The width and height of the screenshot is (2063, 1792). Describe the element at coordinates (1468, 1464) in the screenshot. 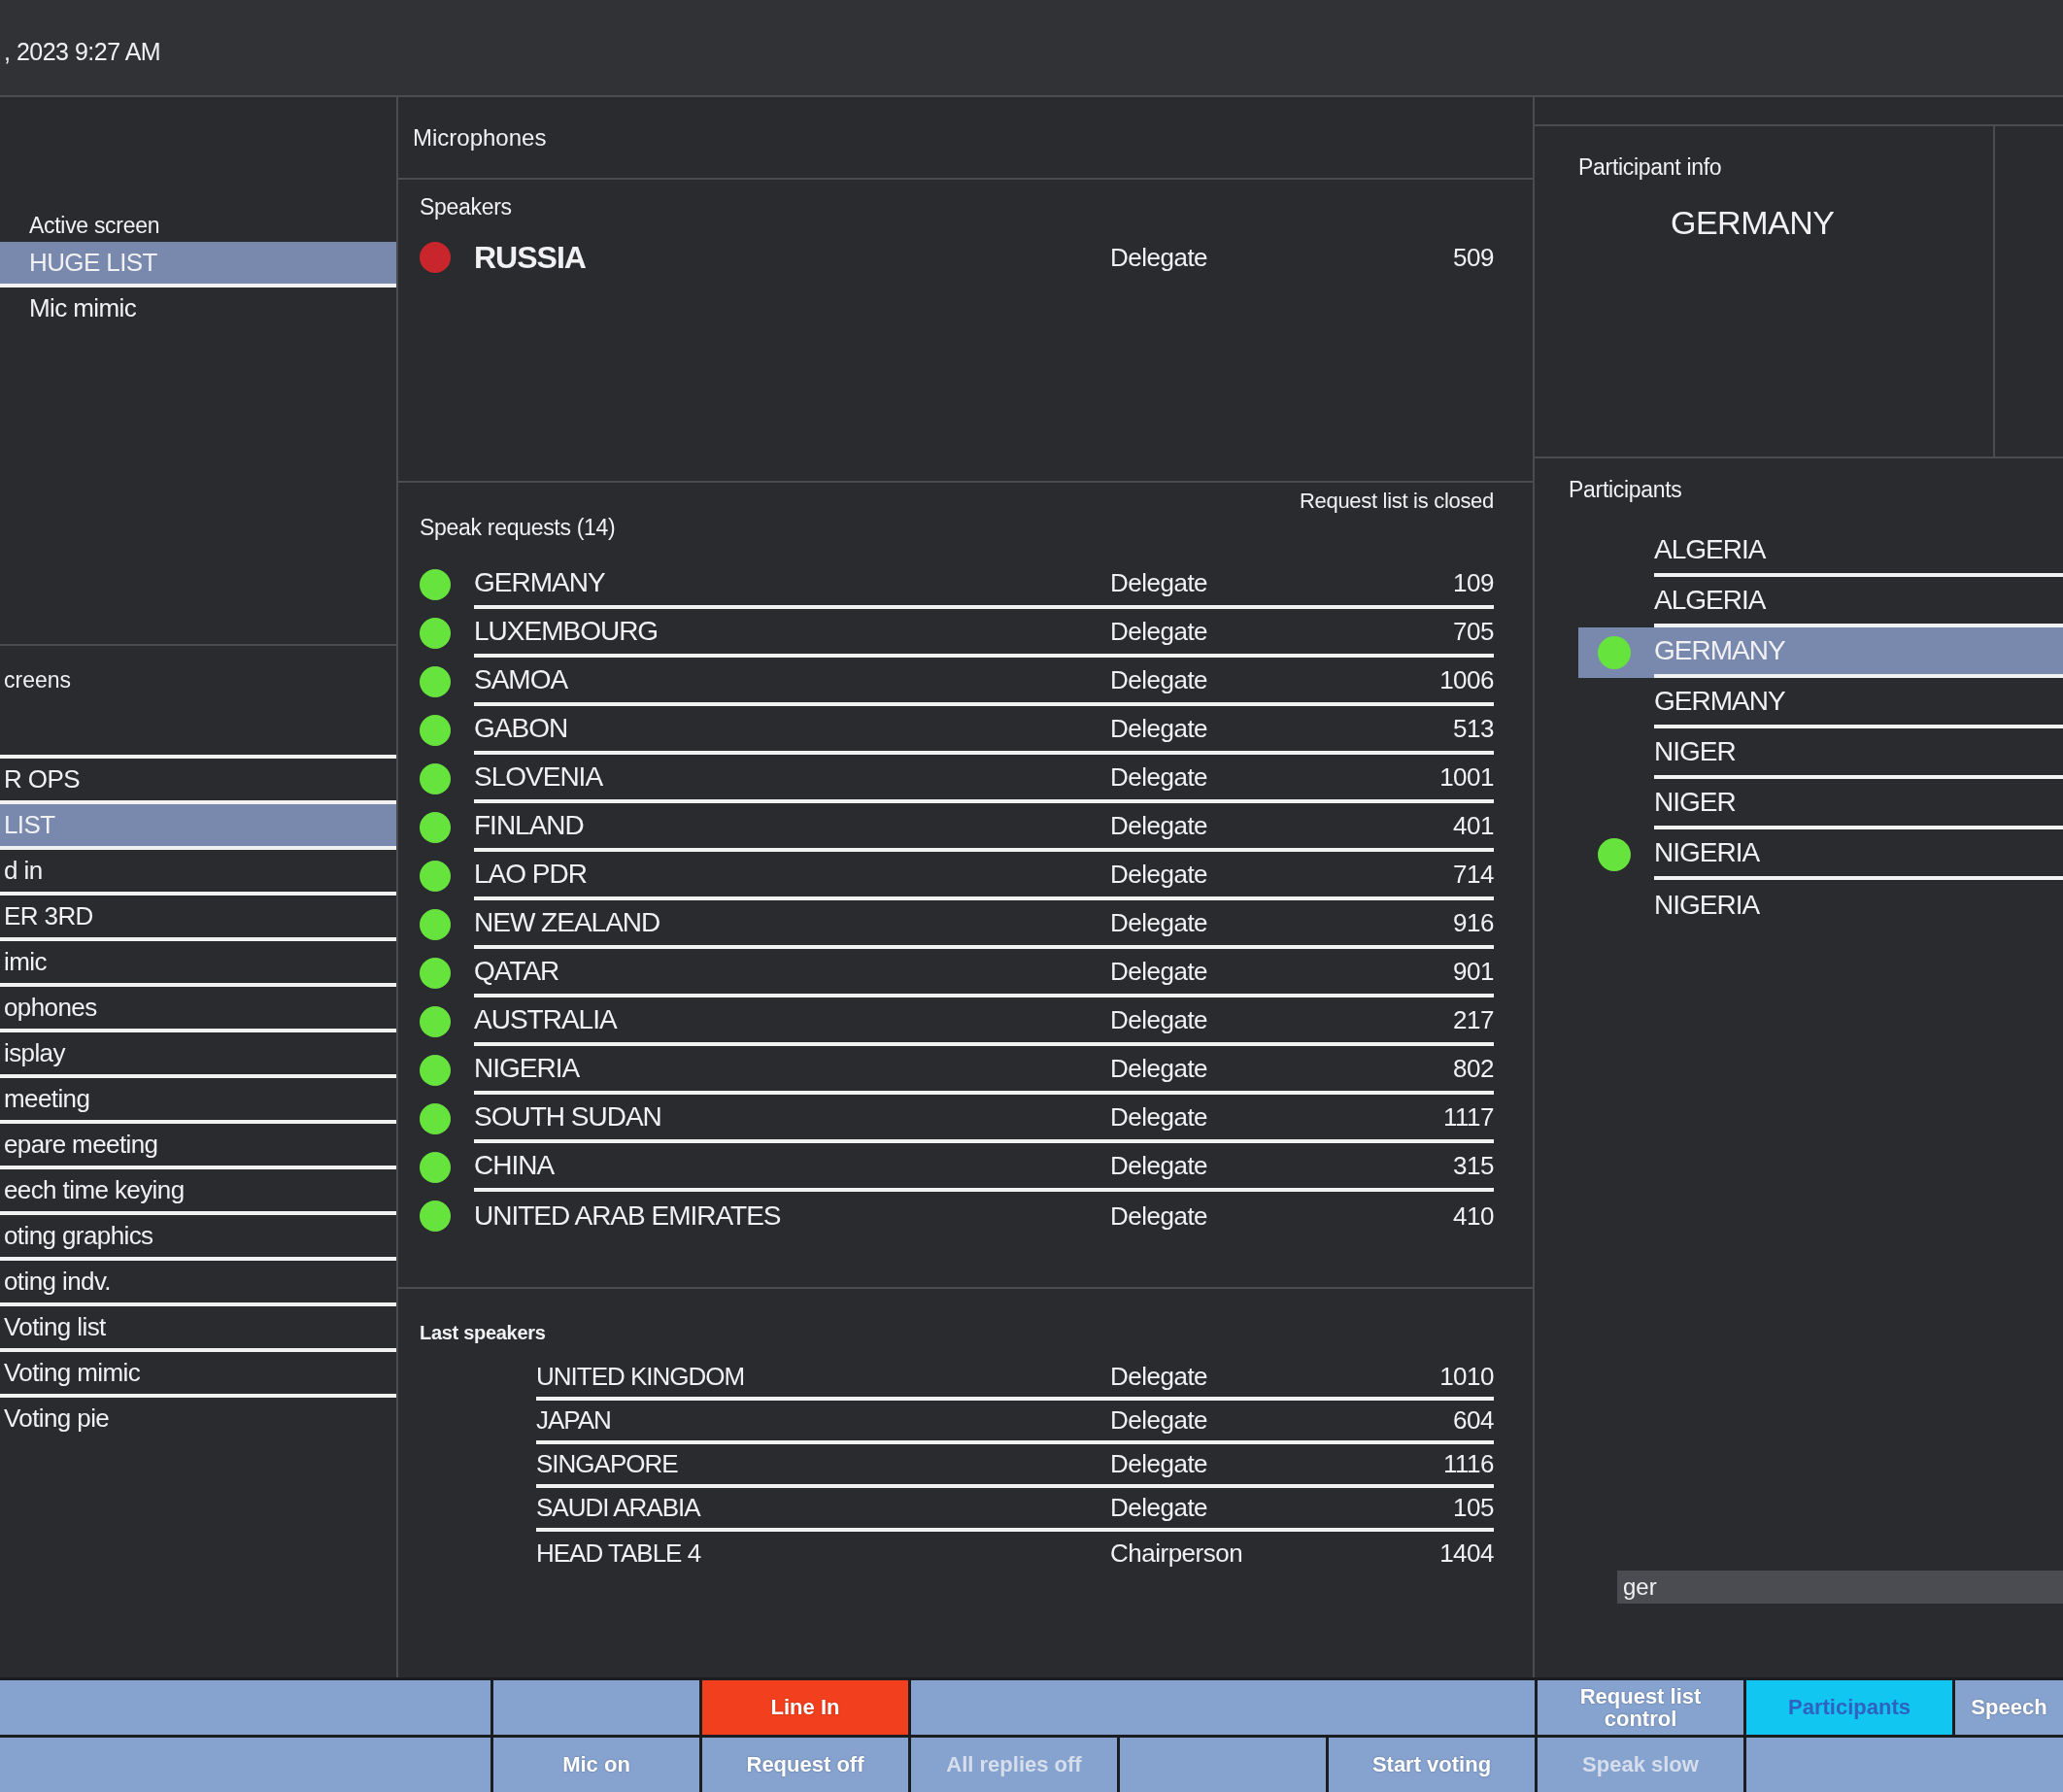

I see `seat-number: 1116` at that location.